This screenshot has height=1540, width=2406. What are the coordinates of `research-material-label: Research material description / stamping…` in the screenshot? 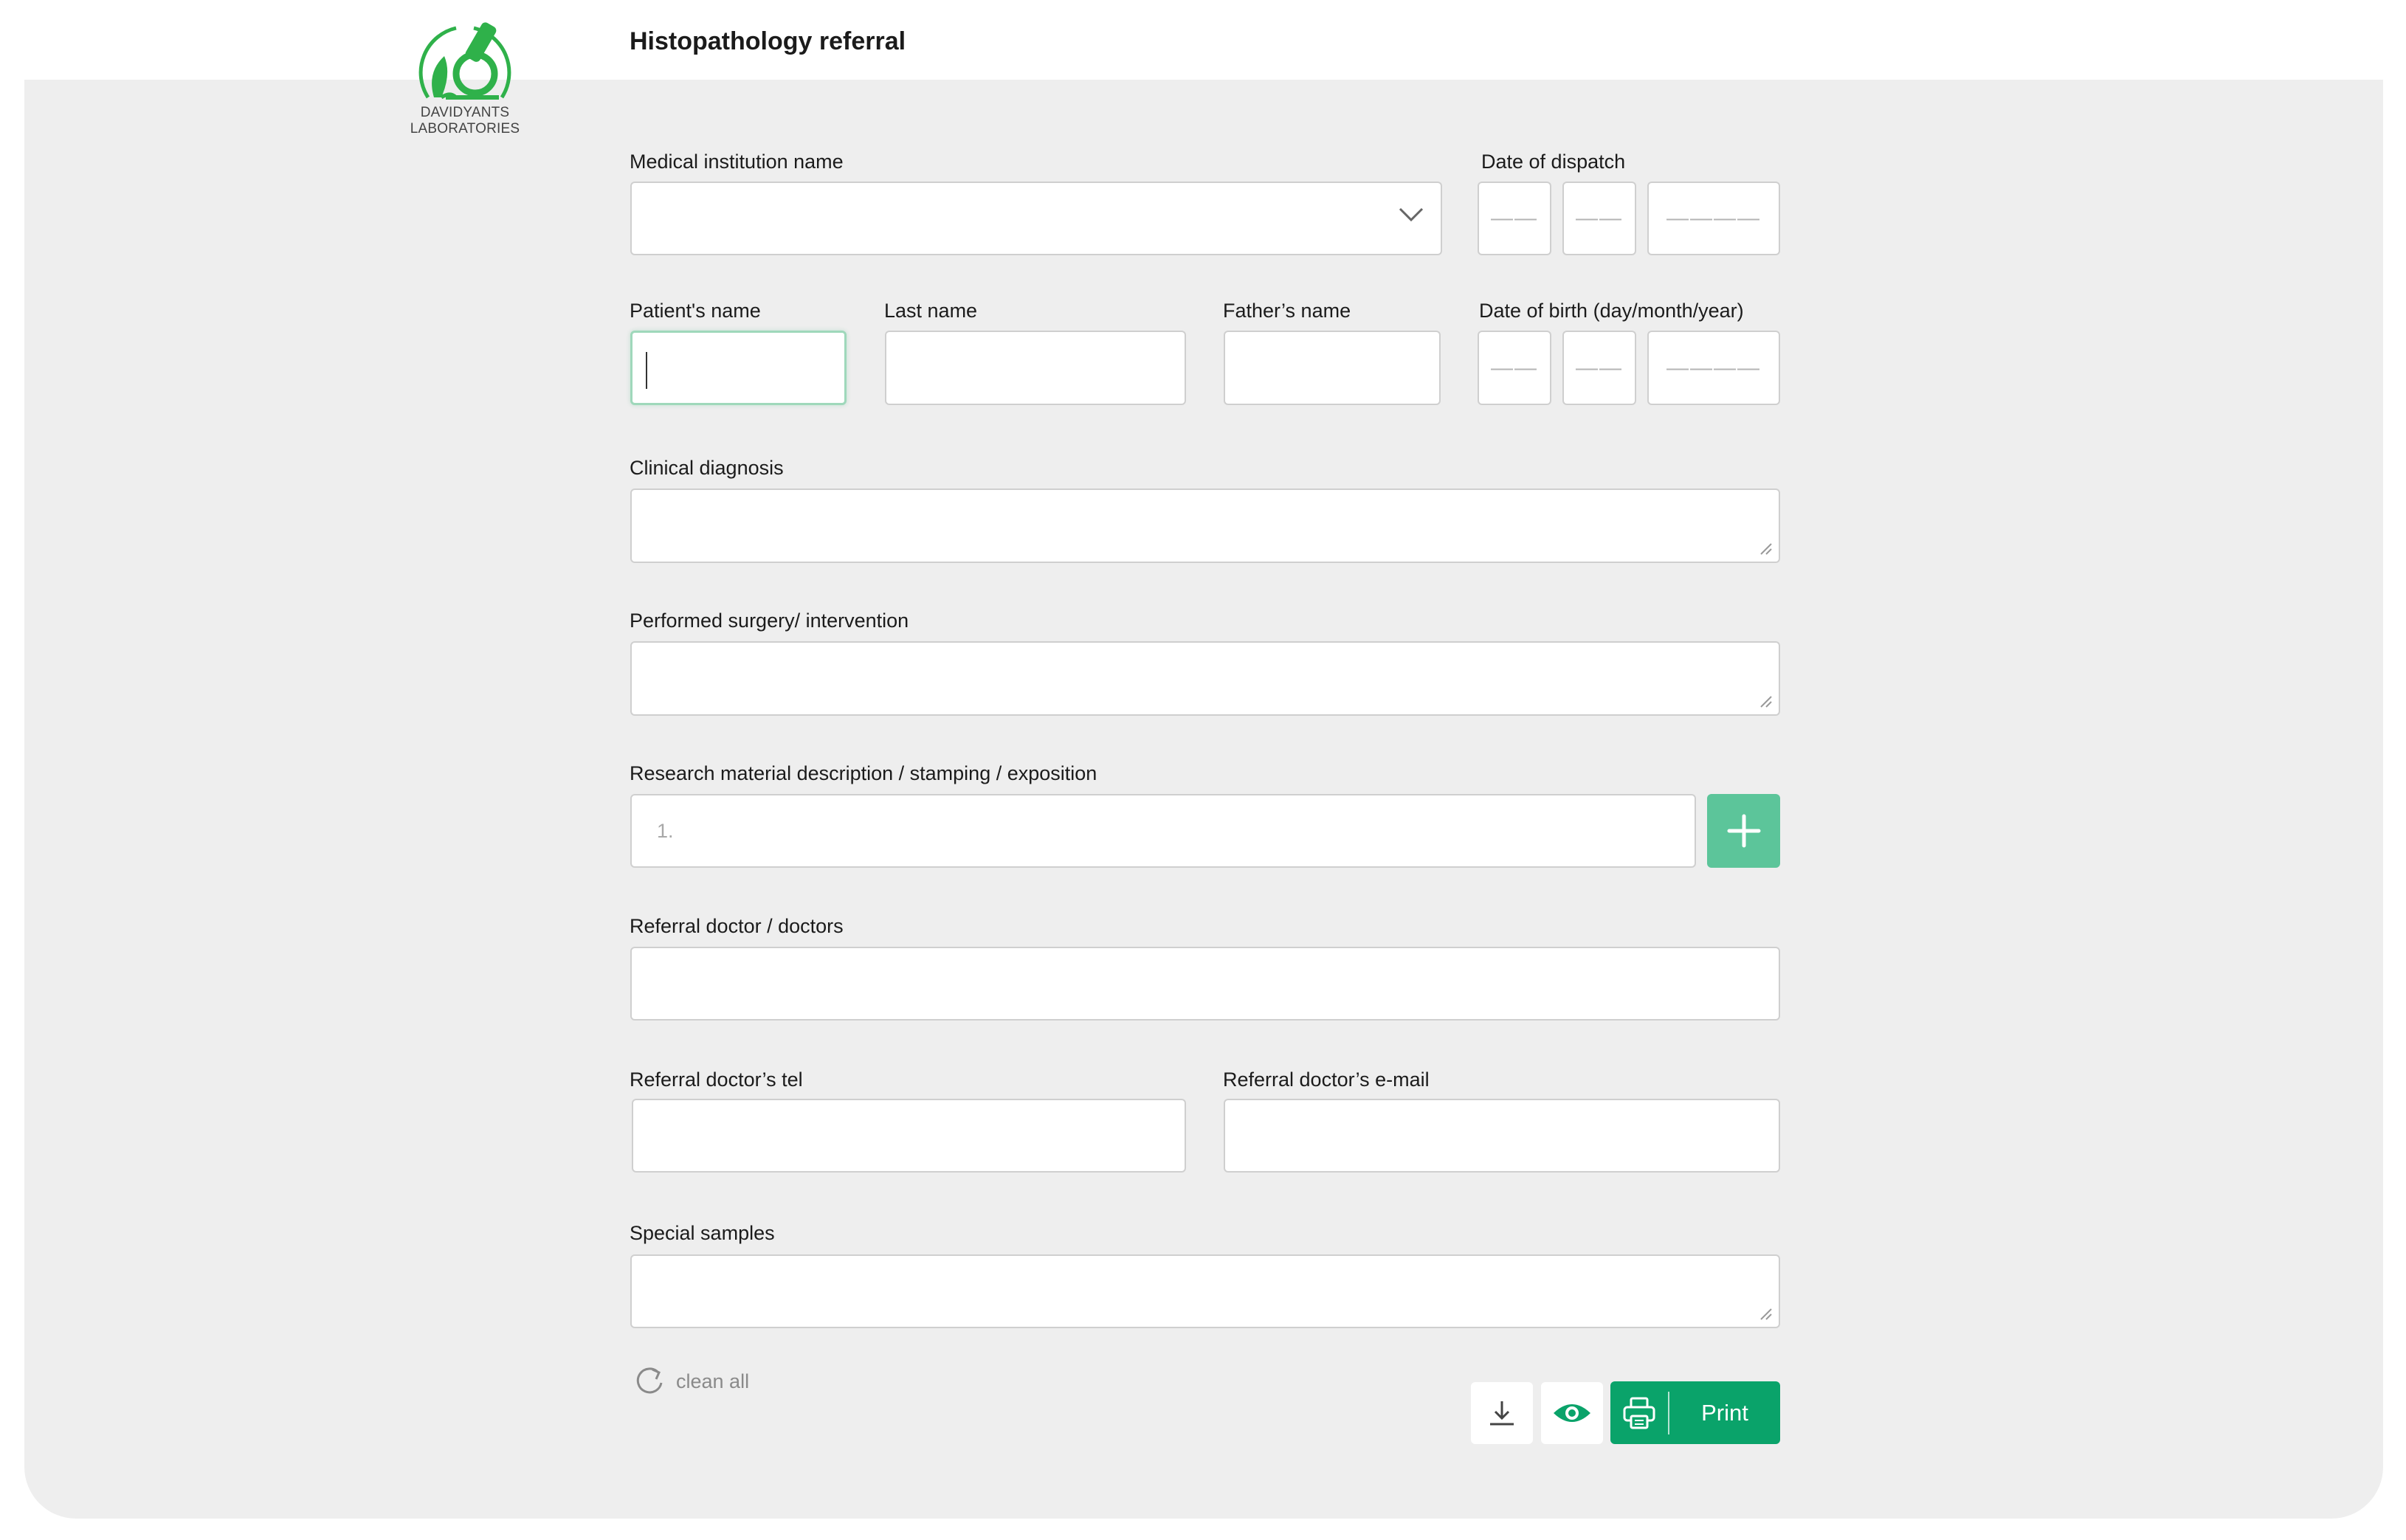 It's located at (863, 773).